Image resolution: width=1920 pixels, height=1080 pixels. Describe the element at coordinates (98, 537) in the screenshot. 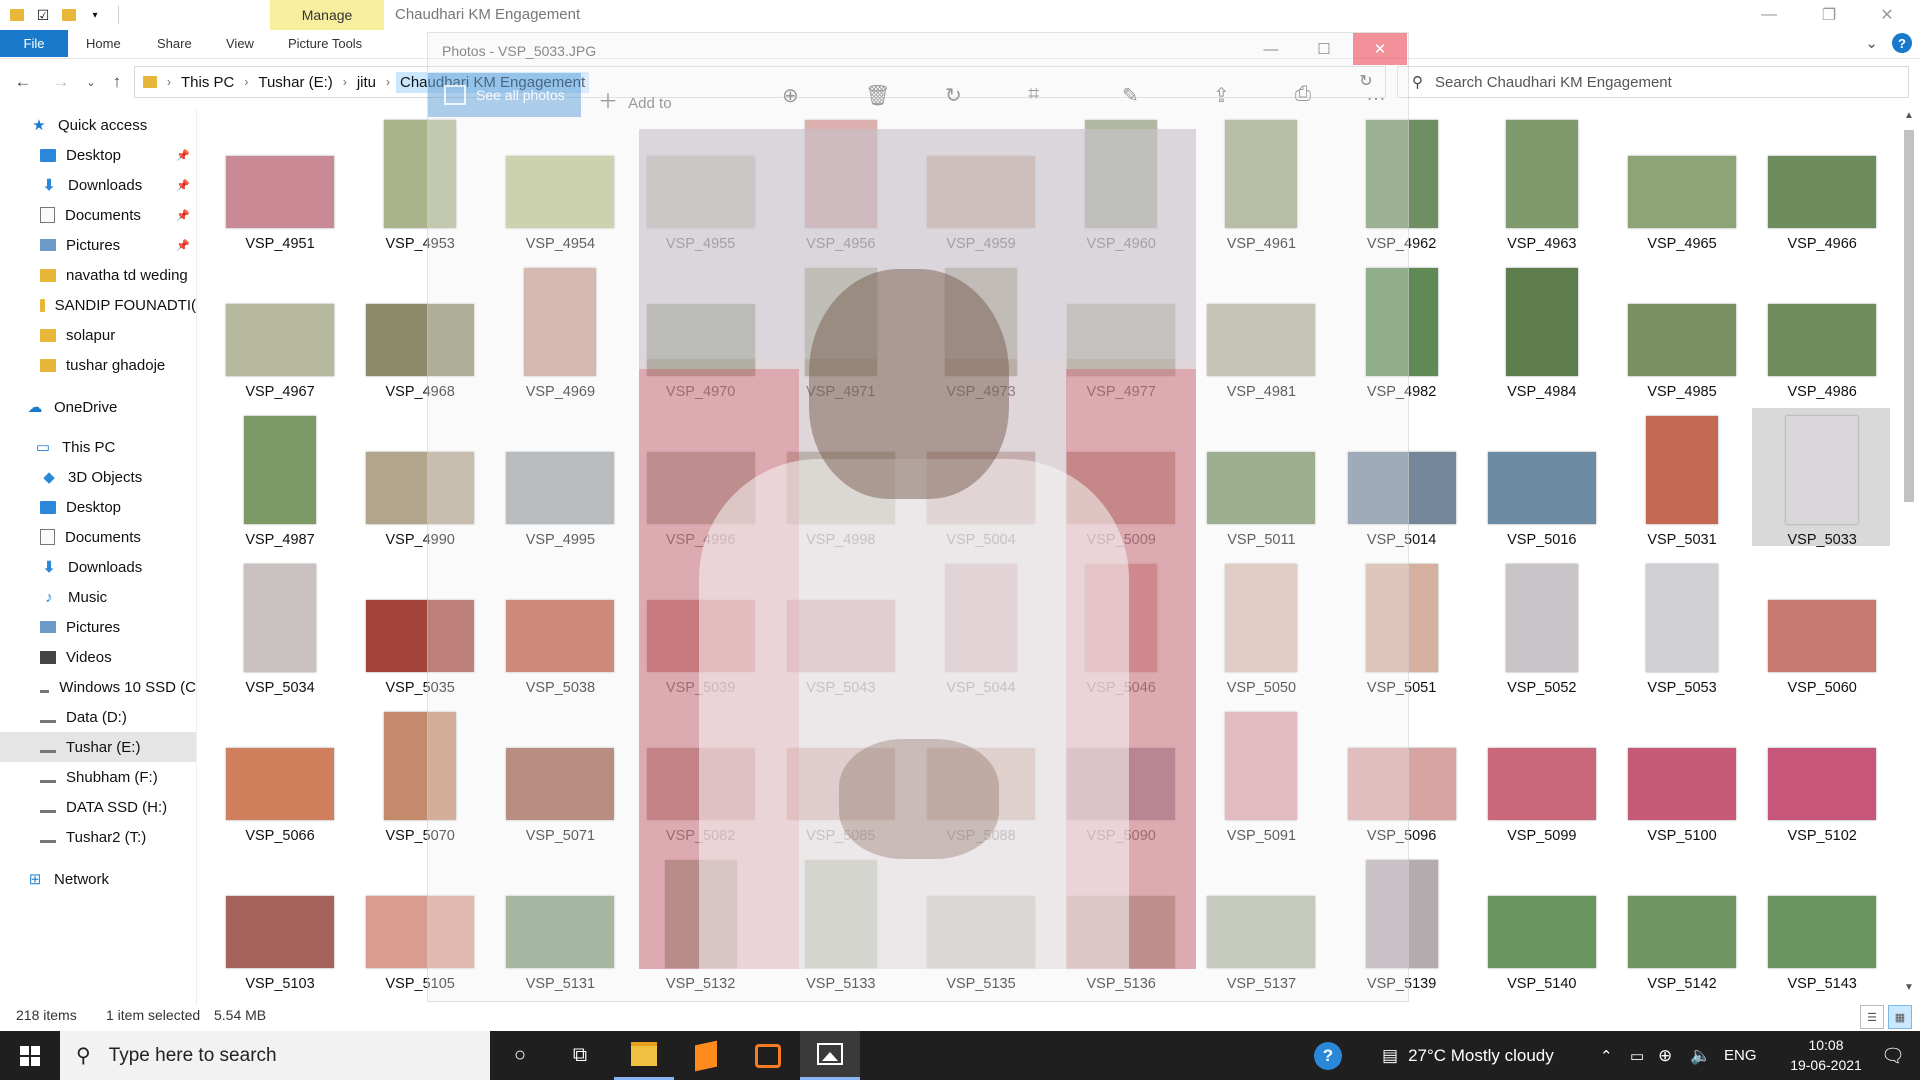

I see `sidebar-item: Documents` at that location.